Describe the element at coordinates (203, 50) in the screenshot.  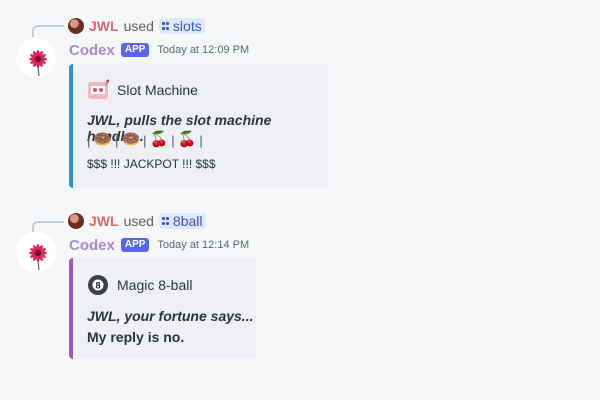
I see `timestamp: Today at 12:09 PM` at that location.